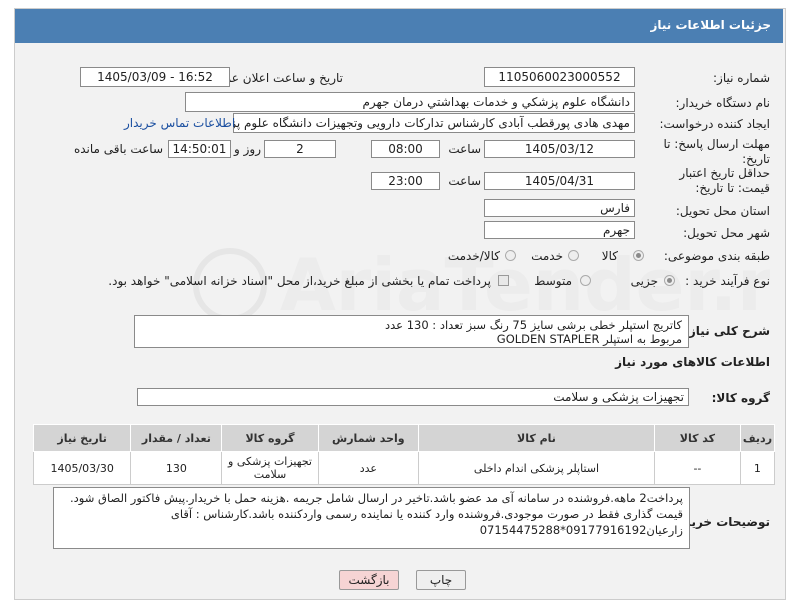 Image resolution: width=788 pixels, height=606 pixels. Describe the element at coordinates (441, 580) in the screenshot. I see `print-button: چاپ` at that location.